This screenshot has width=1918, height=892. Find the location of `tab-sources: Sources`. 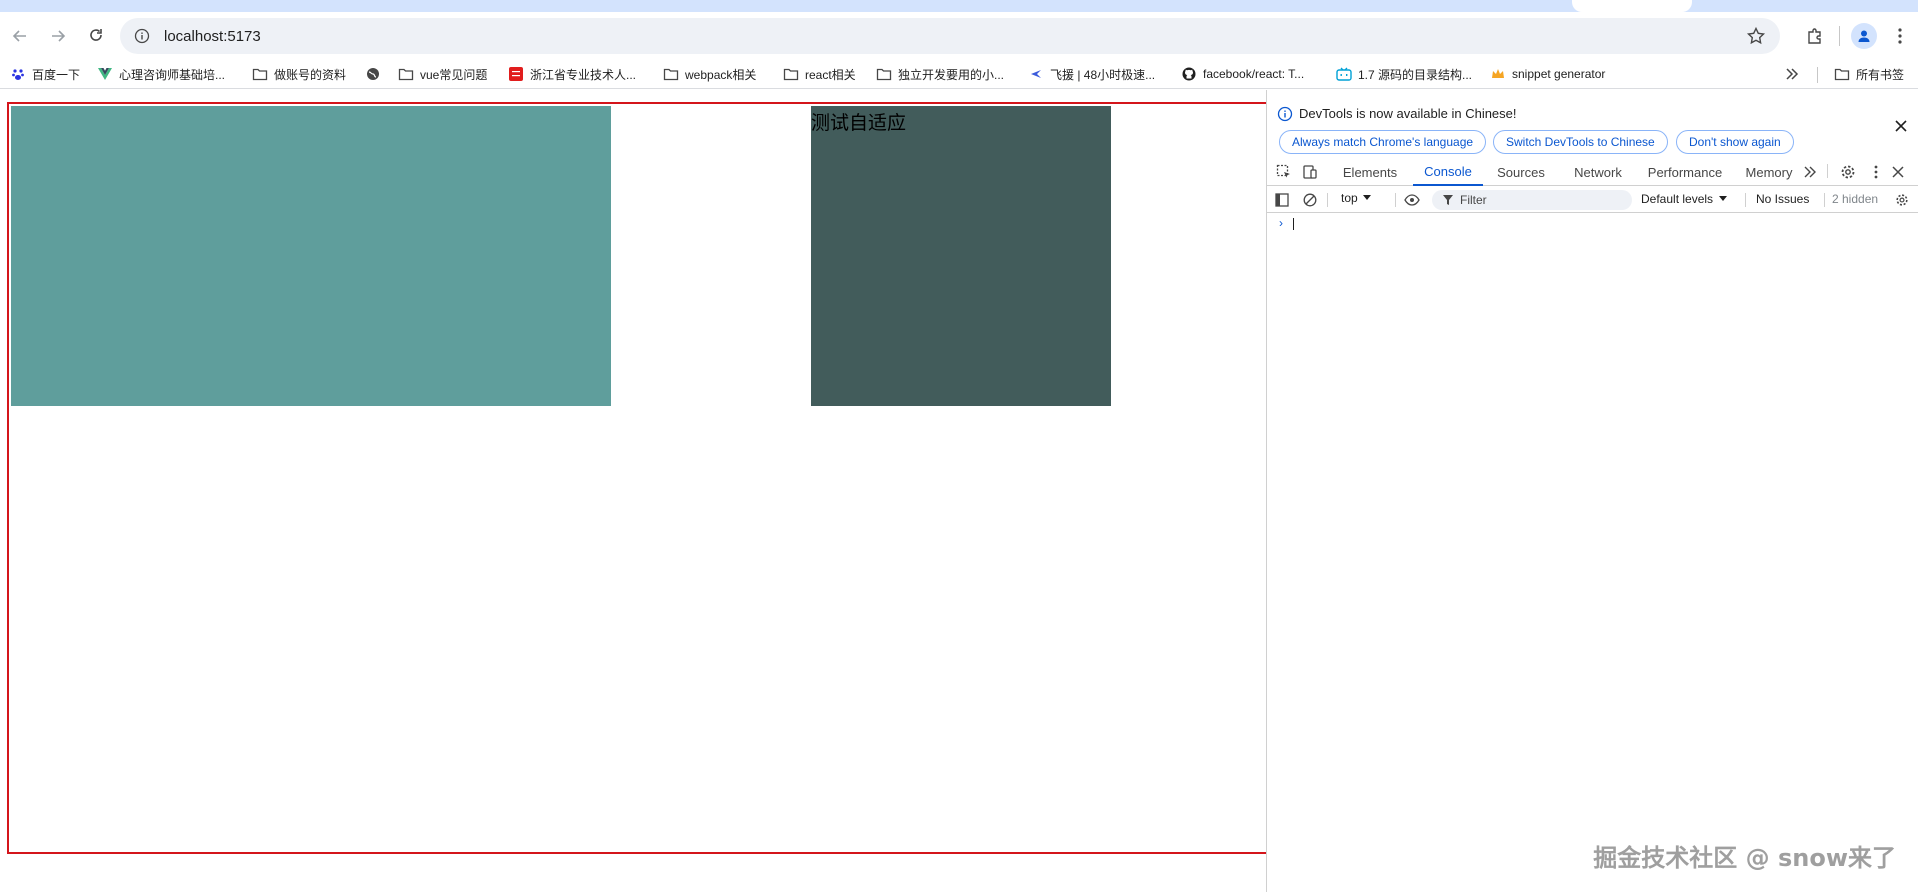

tab-sources: Sources is located at coordinates (1521, 172).